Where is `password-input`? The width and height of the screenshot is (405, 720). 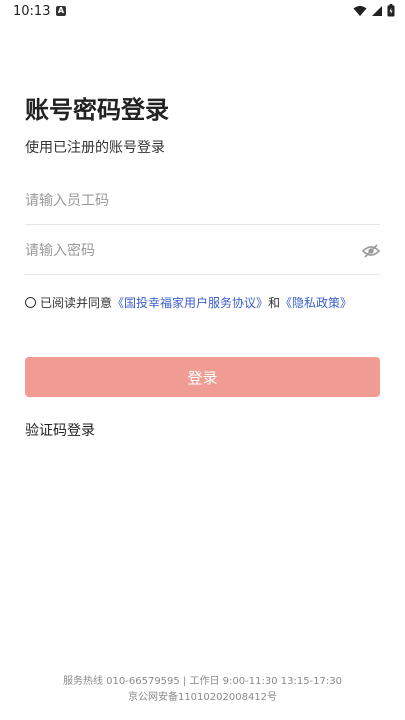
password-input is located at coordinates (185, 251).